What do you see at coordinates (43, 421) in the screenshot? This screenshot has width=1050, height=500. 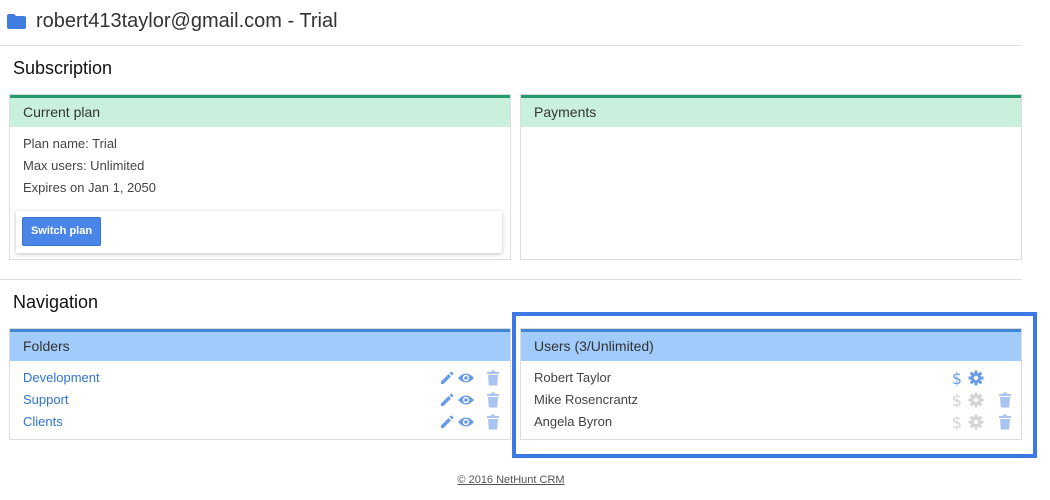 I see `folder-link: Clients` at bounding box center [43, 421].